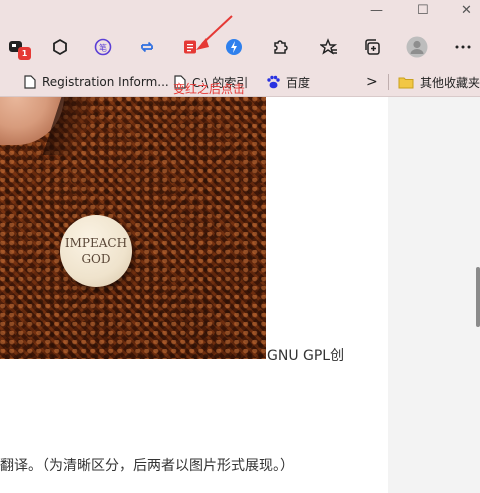 The image size is (480, 493). I want to click on title-bar: — ☐ ✕, so click(240, 13).